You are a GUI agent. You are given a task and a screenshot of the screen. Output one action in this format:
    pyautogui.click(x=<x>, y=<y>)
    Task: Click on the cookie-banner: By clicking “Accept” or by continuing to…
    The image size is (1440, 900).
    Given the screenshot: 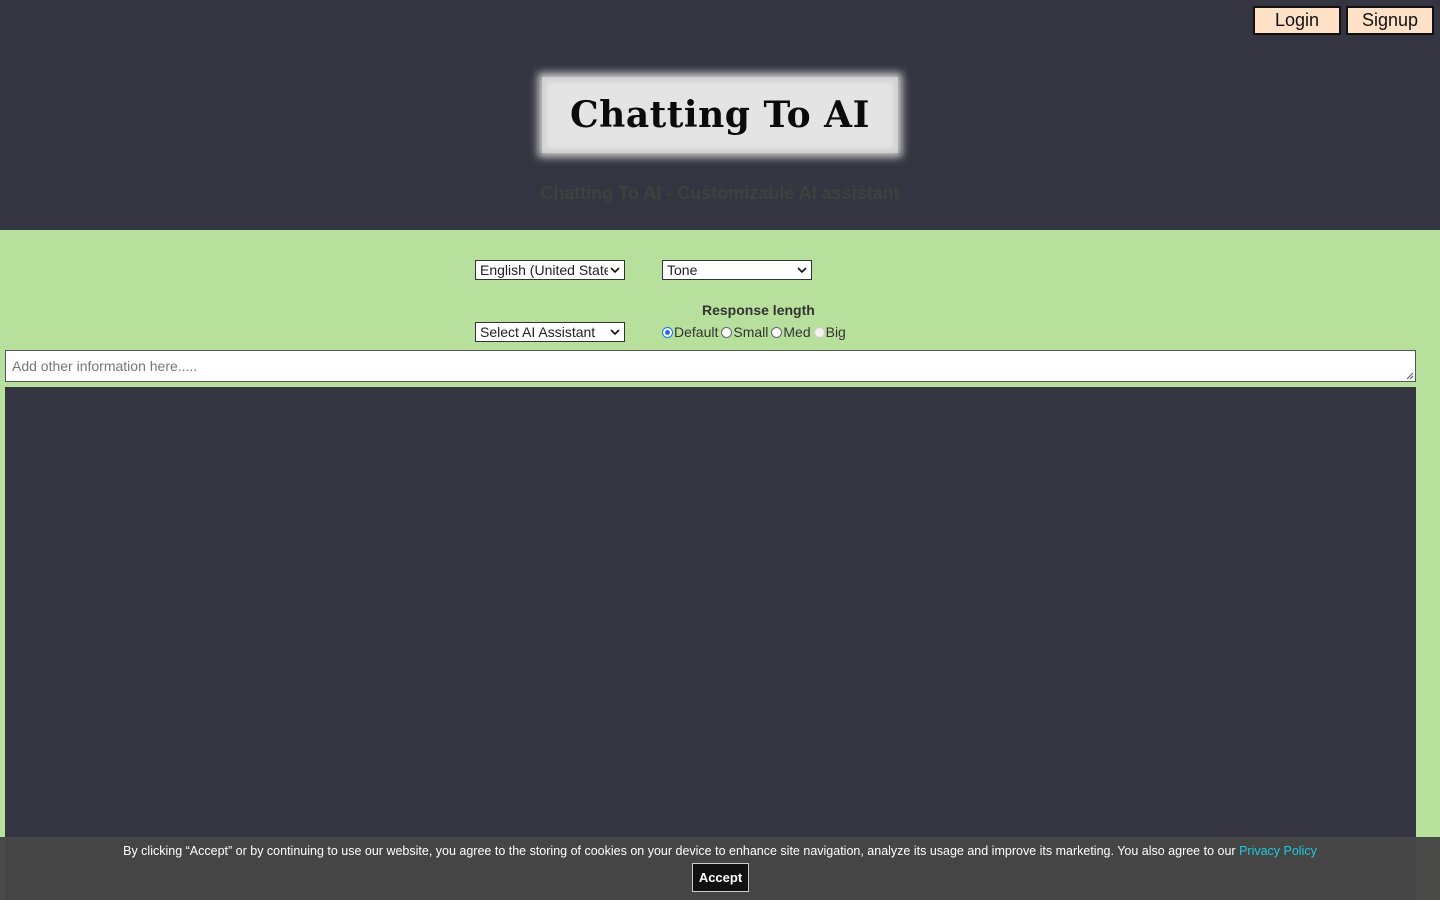 What is the action you would take?
    pyautogui.click(x=720, y=868)
    